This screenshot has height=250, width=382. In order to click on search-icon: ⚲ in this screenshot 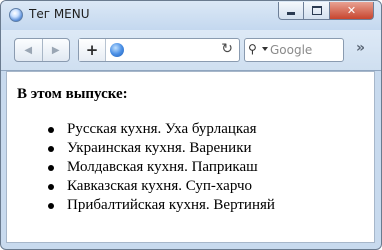, I will do `click(252, 49)`.